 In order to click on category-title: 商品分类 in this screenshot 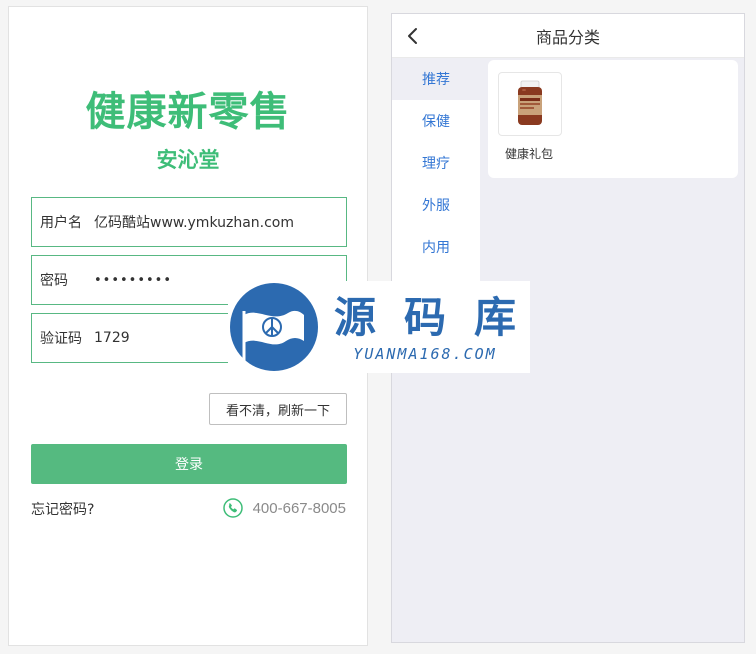, I will do `click(567, 37)`.